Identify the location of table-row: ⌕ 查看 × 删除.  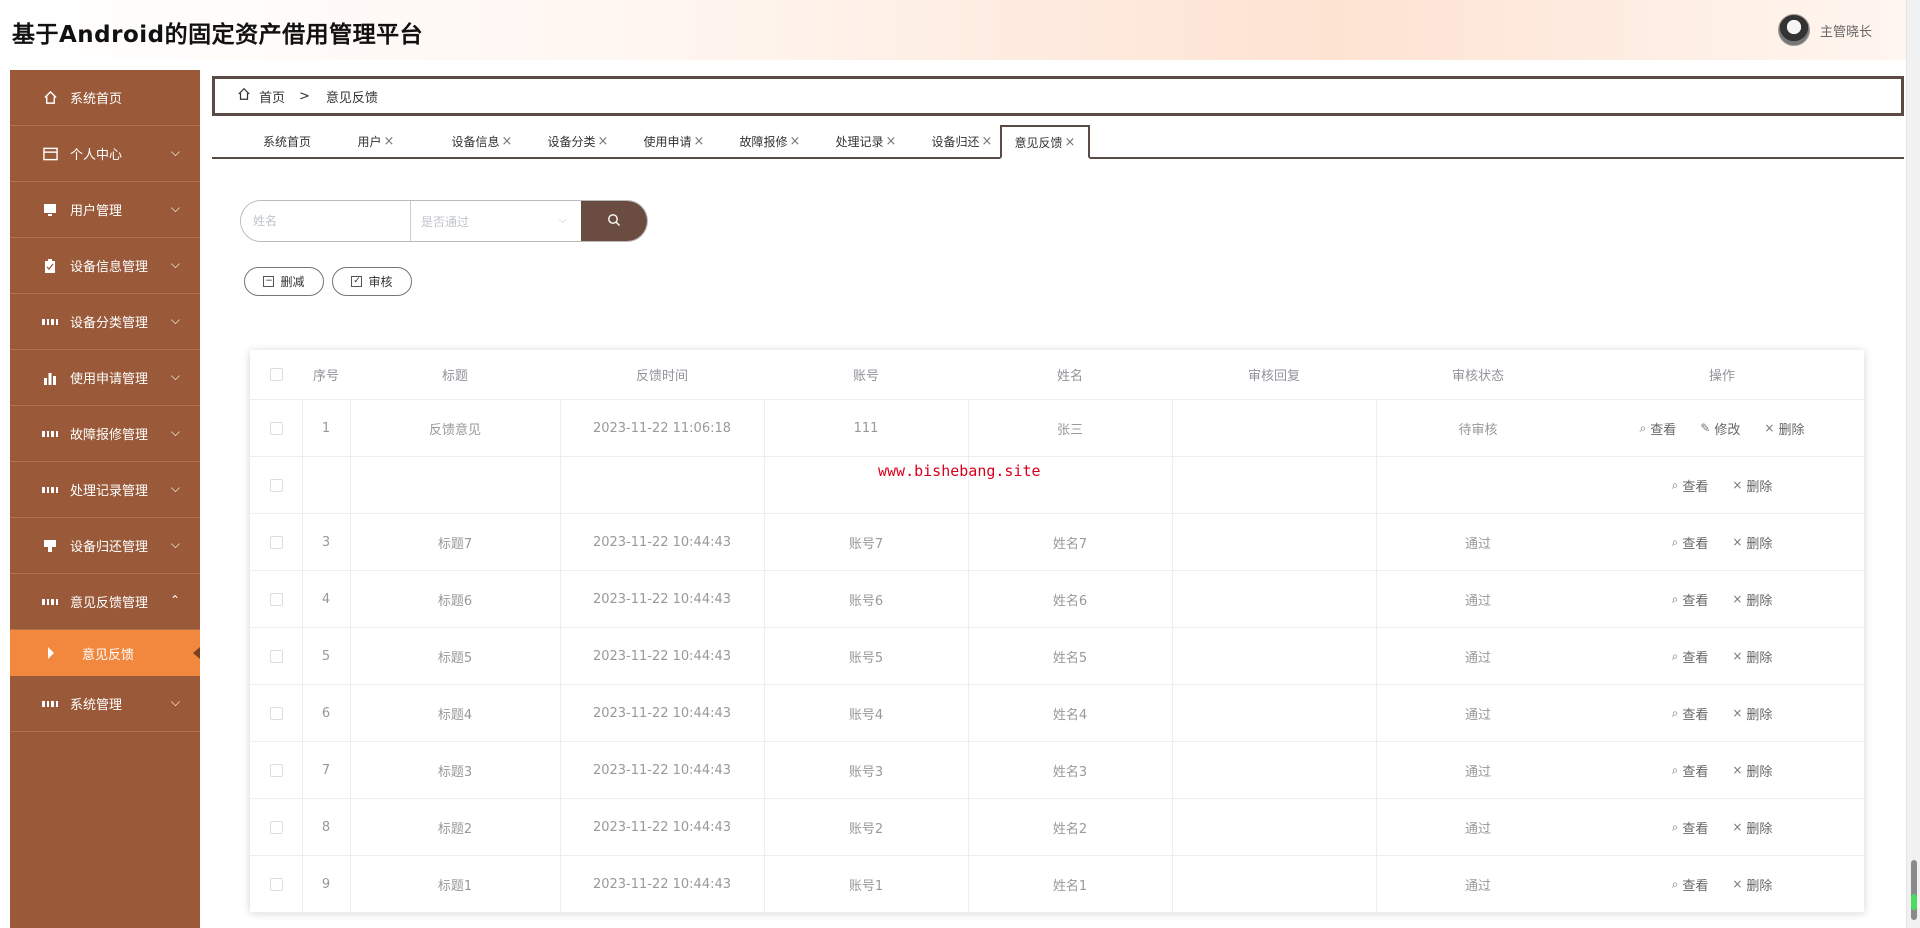
(1057, 485).